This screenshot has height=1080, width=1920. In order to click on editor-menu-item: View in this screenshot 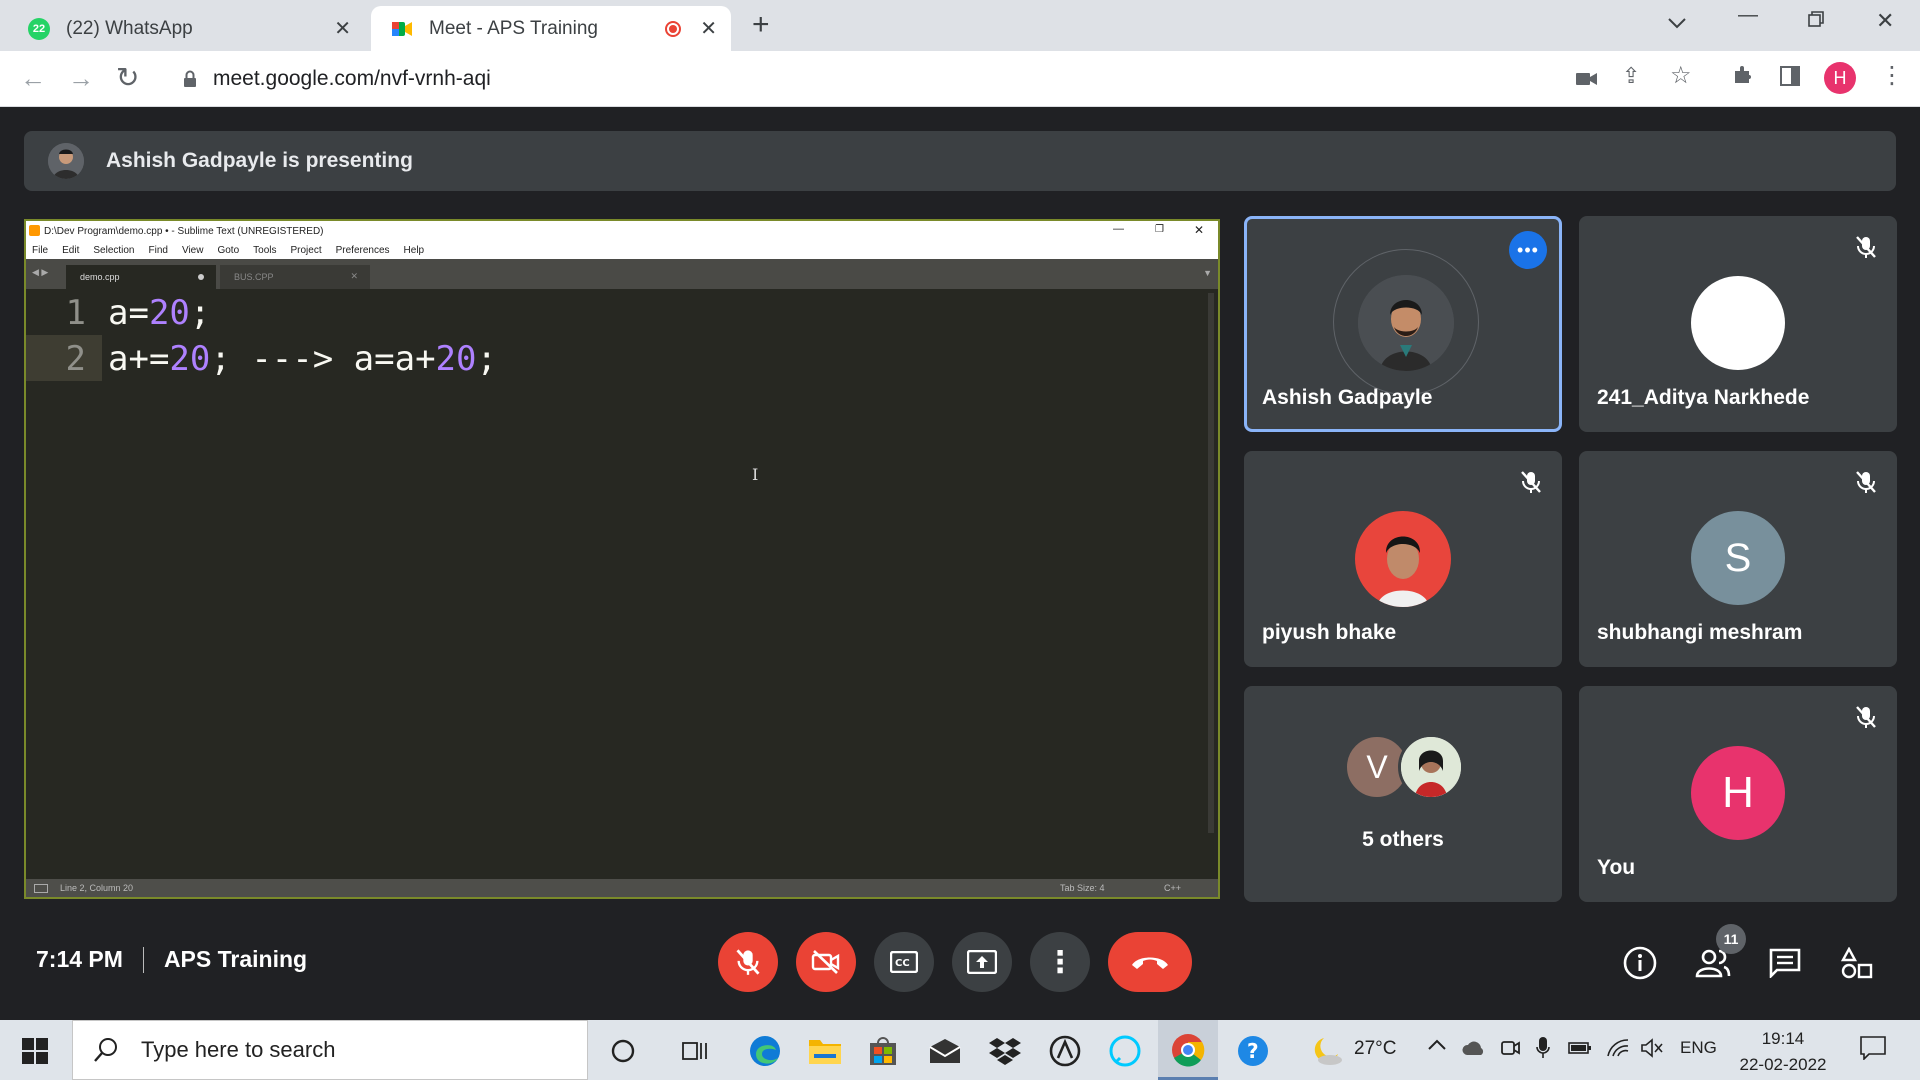, I will do `click(192, 250)`.